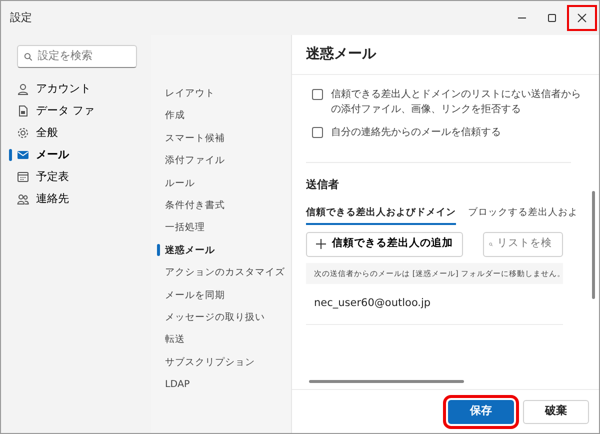 The image size is (600, 434). Describe the element at coordinates (381, 215) in the screenshot. I see `tab: 信頼できる差出人およびドメイン` at that location.